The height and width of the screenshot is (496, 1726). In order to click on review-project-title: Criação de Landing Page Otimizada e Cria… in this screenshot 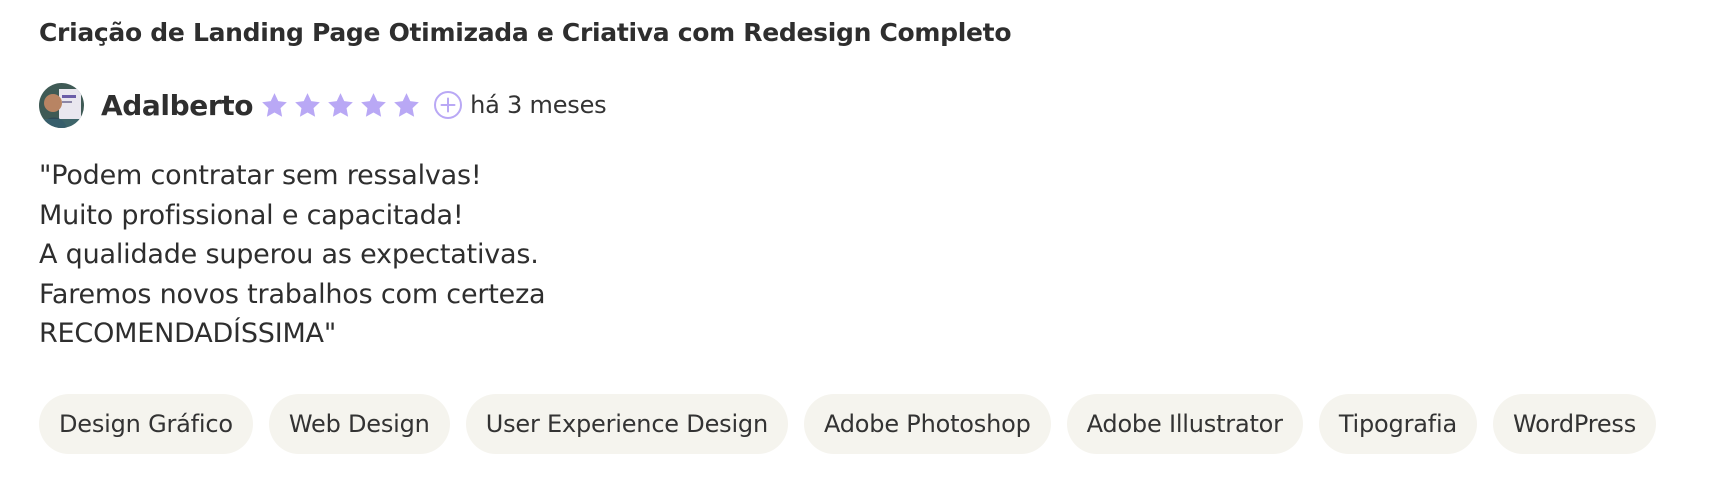, I will do `click(525, 32)`.